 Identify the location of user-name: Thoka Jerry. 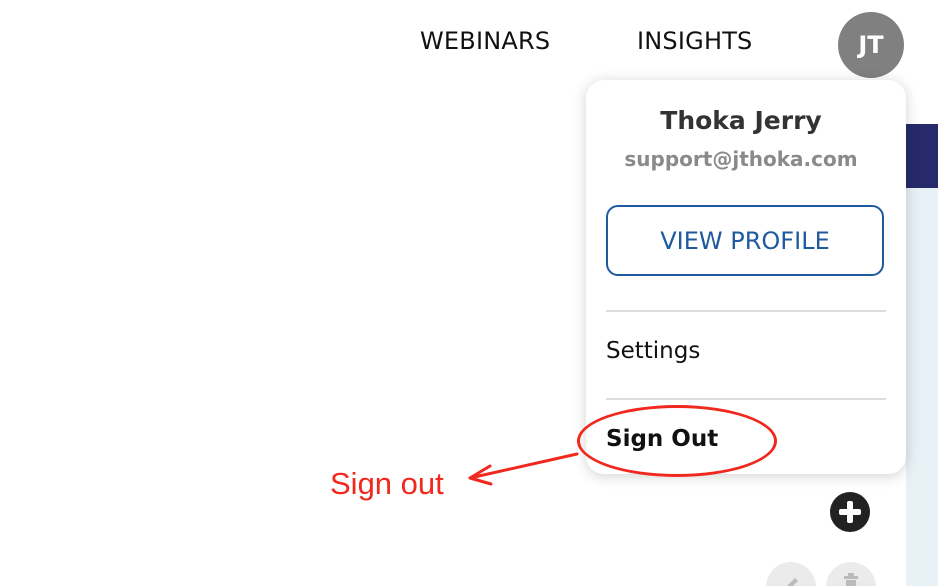
(741, 120).